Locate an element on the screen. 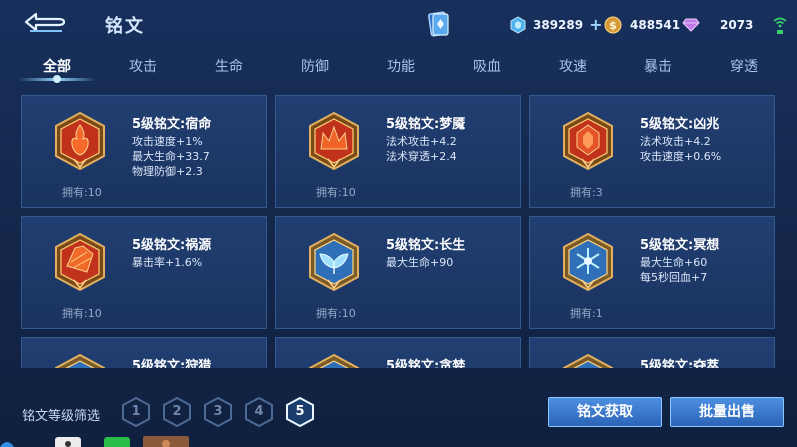 This screenshot has width=797, height=447. diamond-currency: 2073 is located at coordinates (717, 25).